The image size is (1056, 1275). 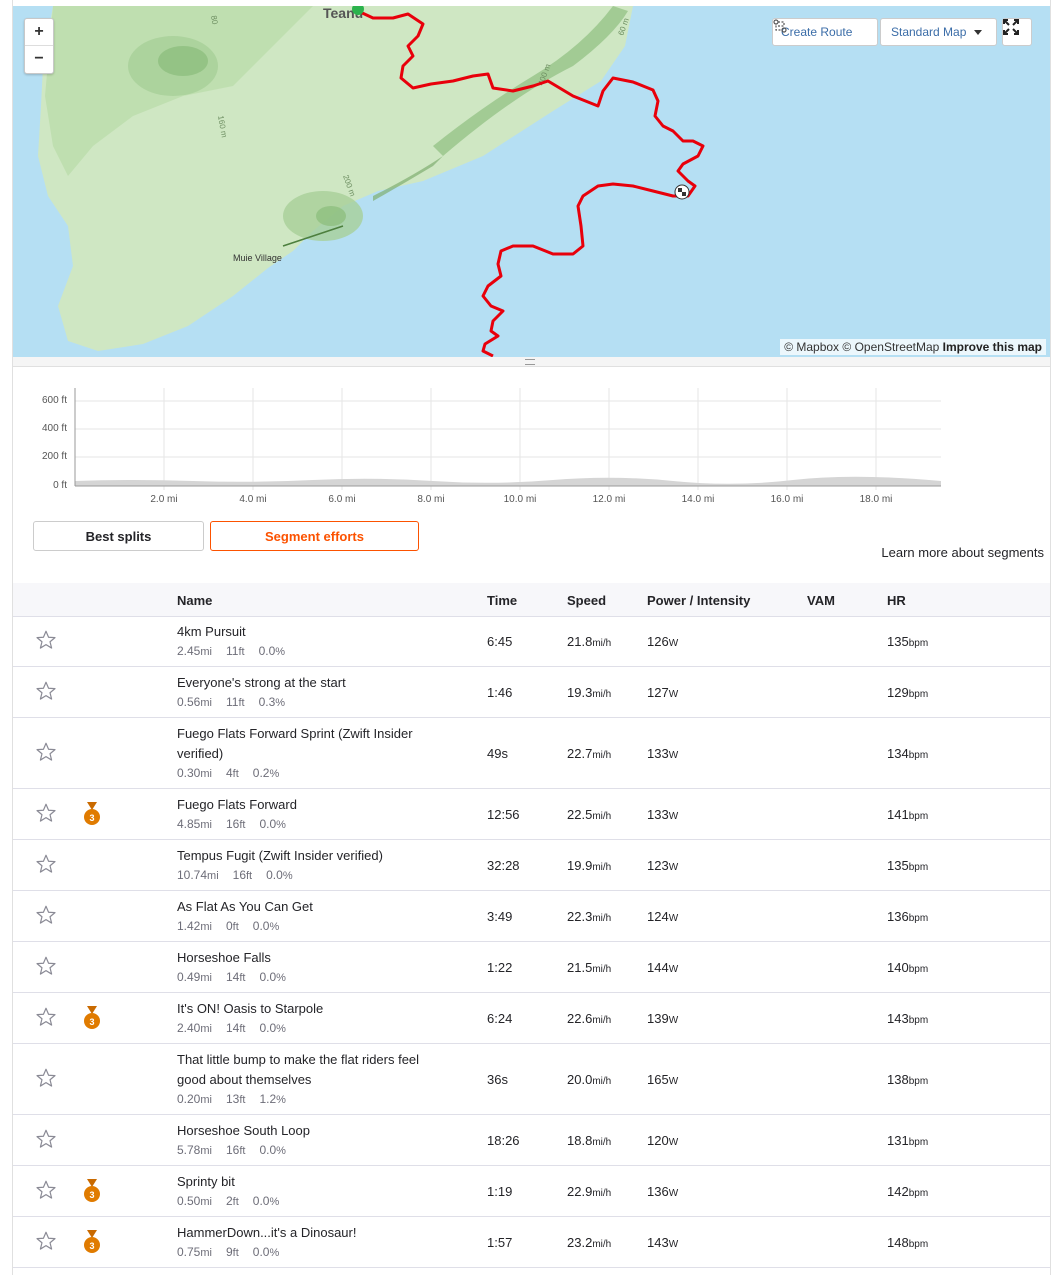 What do you see at coordinates (938, 32) in the screenshot?
I see `map-style-dropdown: Standard Map` at bounding box center [938, 32].